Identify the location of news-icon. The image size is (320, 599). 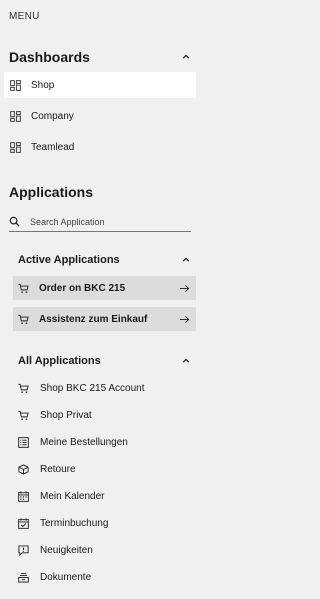
(24, 550).